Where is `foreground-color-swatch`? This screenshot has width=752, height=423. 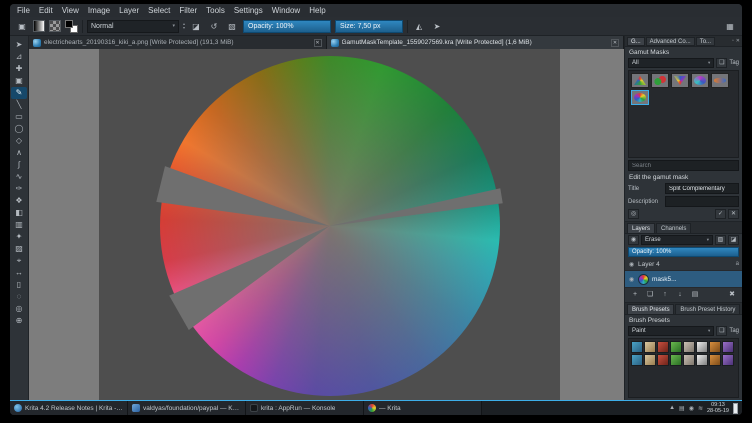
foreground-color-swatch is located at coordinates (69, 23).